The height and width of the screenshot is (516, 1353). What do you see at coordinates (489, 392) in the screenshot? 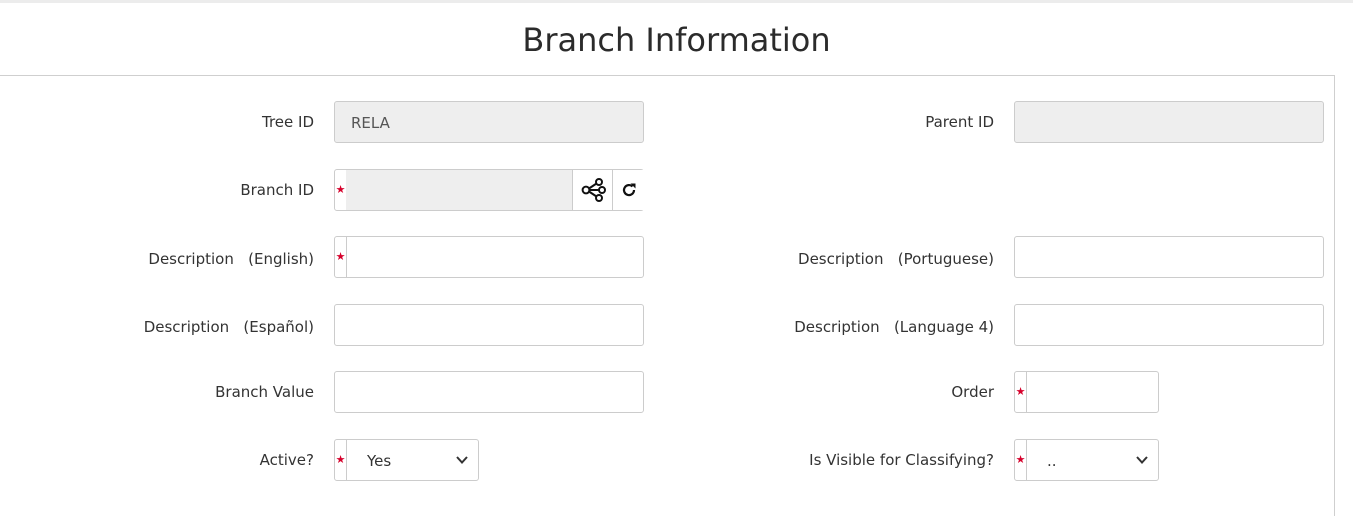
I see `branch-value-field` at bounding box center [489, 392].